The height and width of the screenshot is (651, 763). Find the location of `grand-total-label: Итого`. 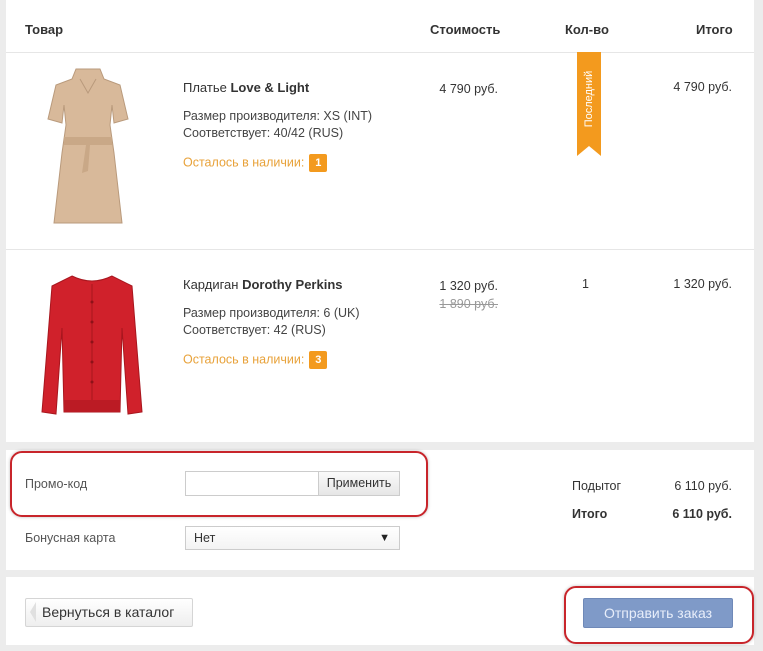

grand-total-label: Итого is located at coordinates (590, 514).